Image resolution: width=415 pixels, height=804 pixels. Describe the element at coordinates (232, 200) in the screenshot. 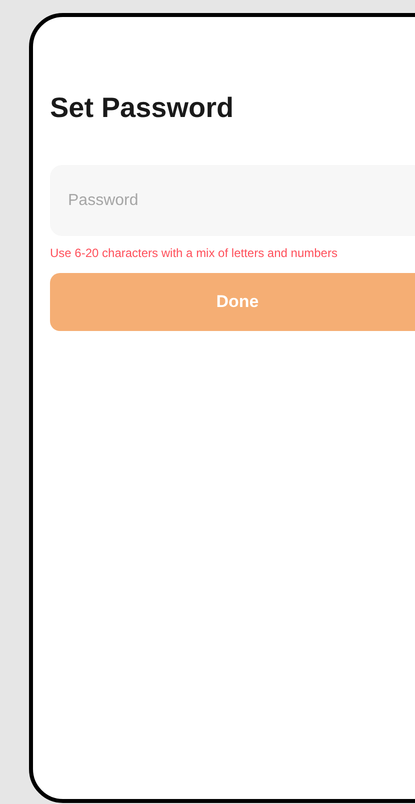

I see `password-field: Password` at that location.